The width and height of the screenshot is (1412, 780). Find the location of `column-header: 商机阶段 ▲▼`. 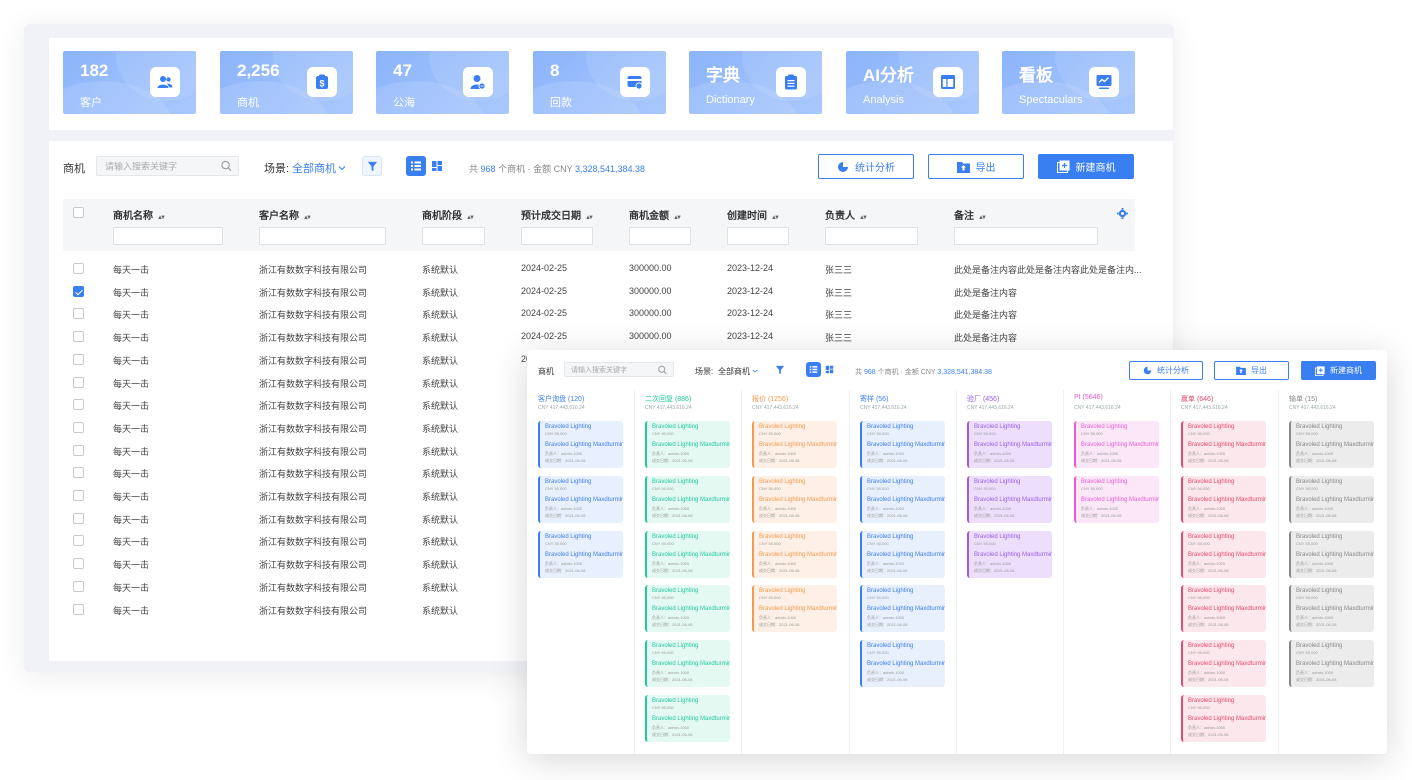

column-header: 商机阶段 ▲▼ is located at coordinates (448, 214).